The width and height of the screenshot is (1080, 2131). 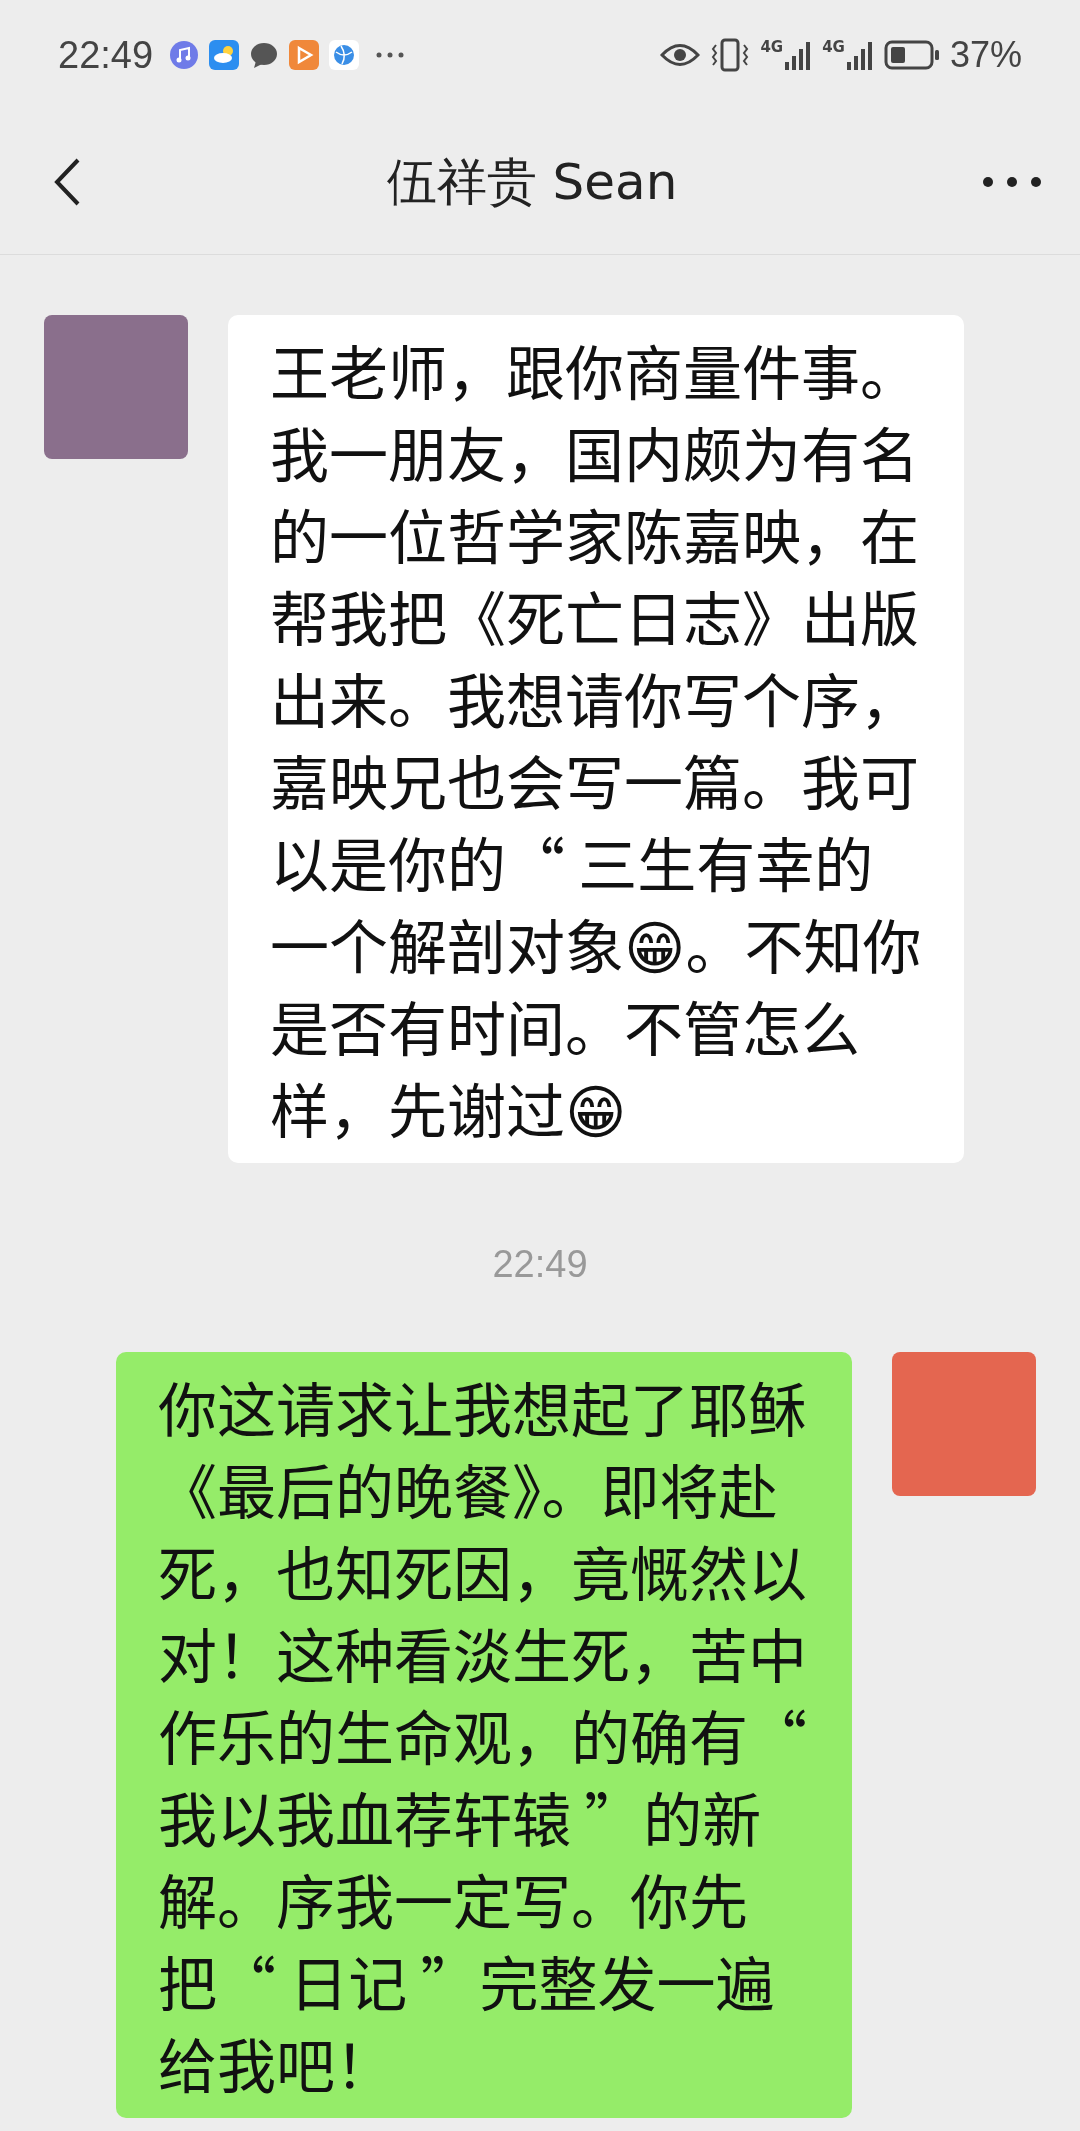 What do you see at coordinates (106, 55) in the screenshot?
I see `status-time: 22:49` at bounding box center [106, 55].